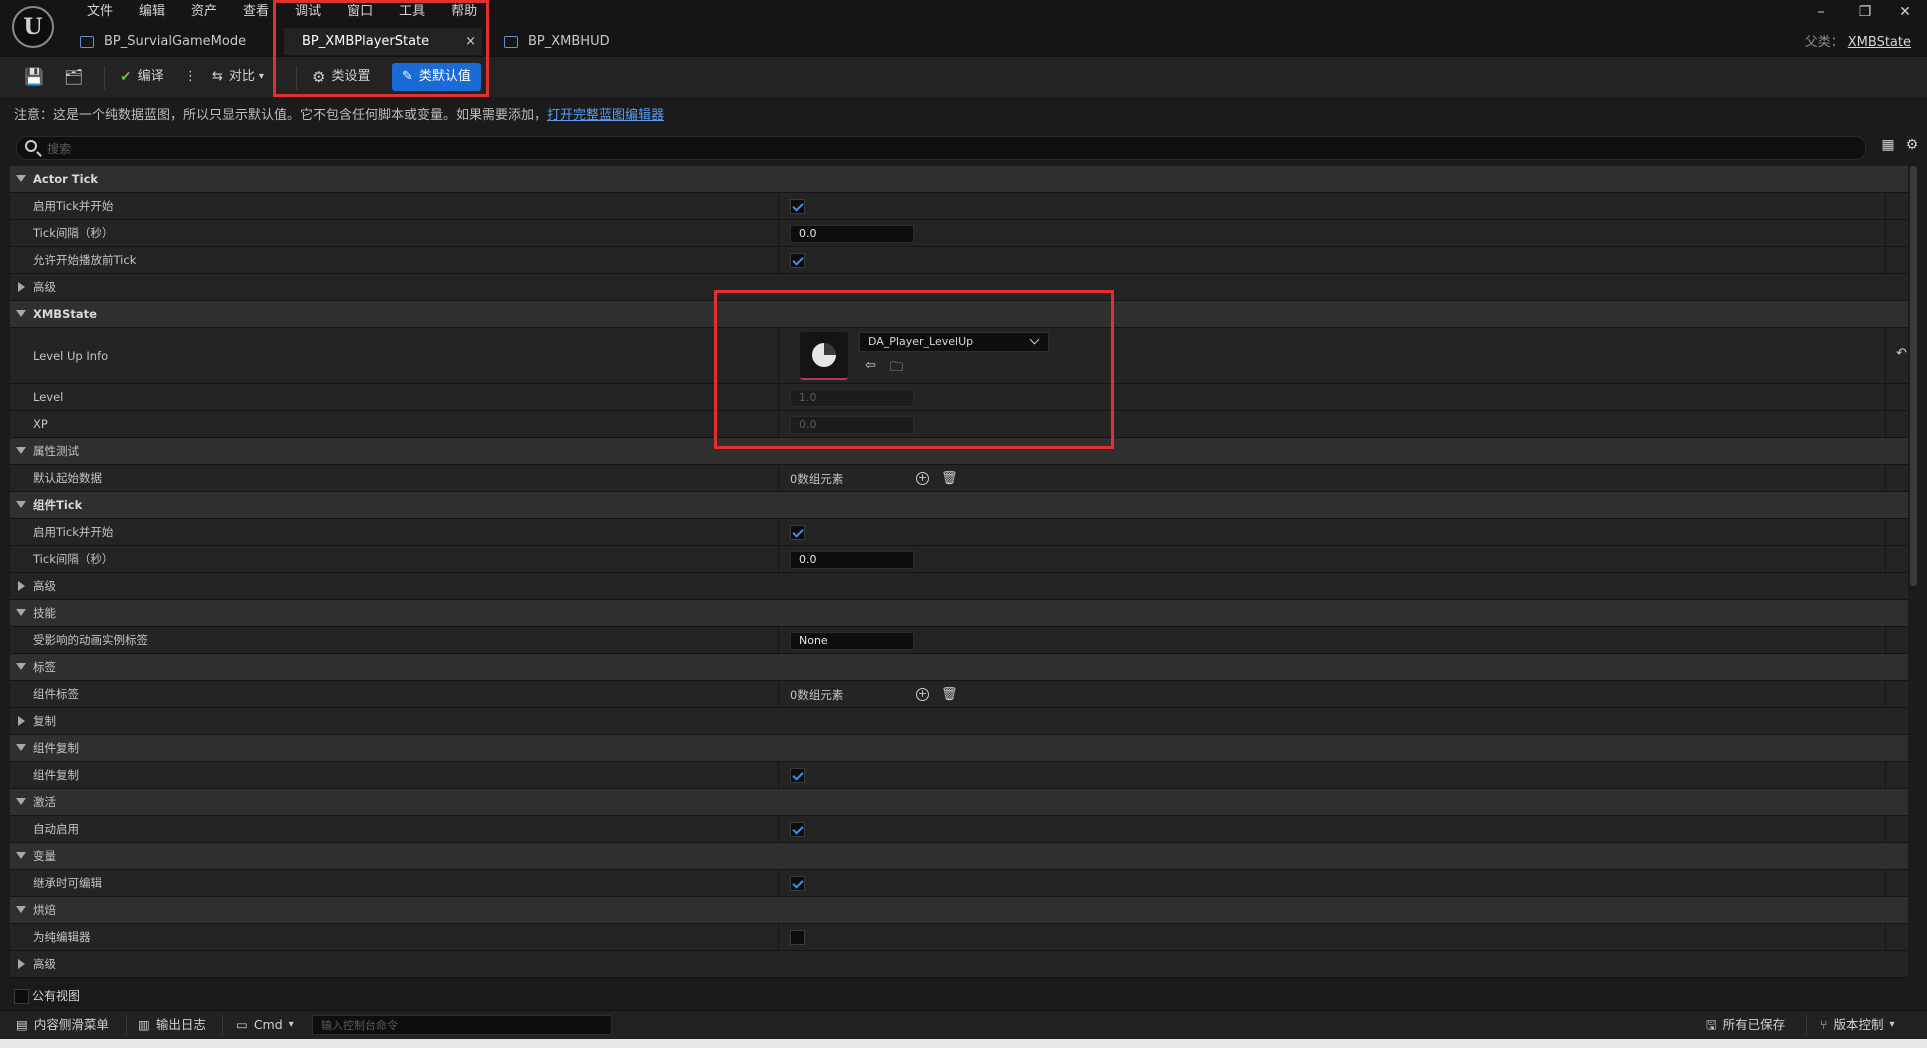  Describe the element at coordinates (238, 77) in the screenshot. I see `diff-button: ⇆ 对比 ▾` at that location.